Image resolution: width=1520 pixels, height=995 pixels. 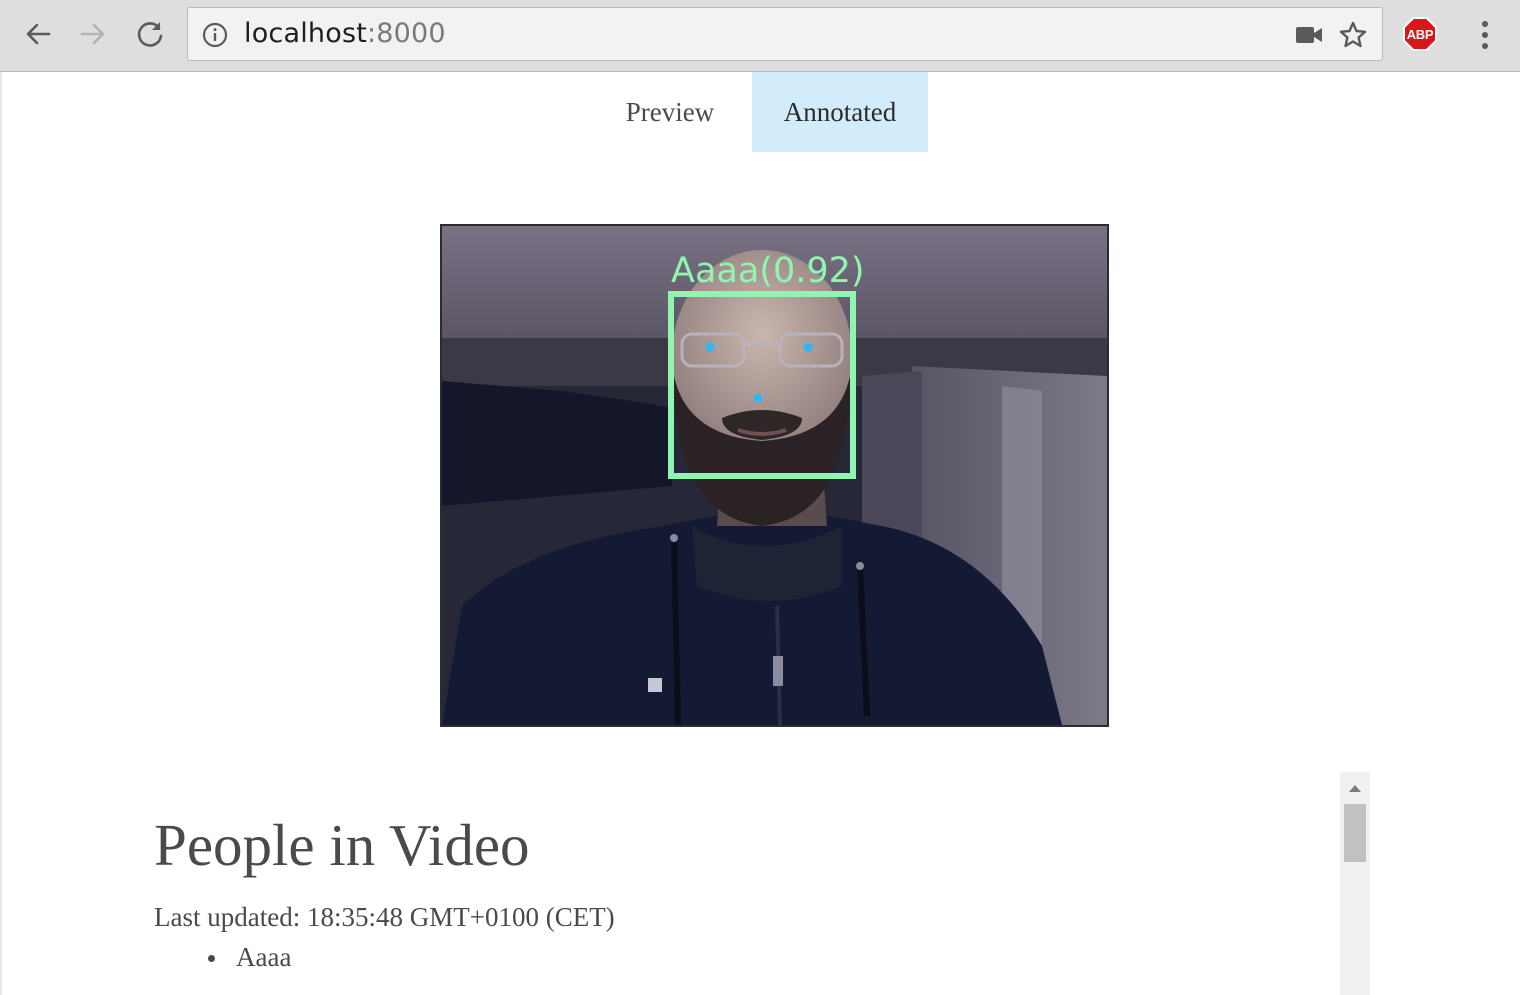 What do you see at coordinates (785, 34) in the screenshot?
I see `address-bar: localhost:8000` at bounding box center [785, 34].